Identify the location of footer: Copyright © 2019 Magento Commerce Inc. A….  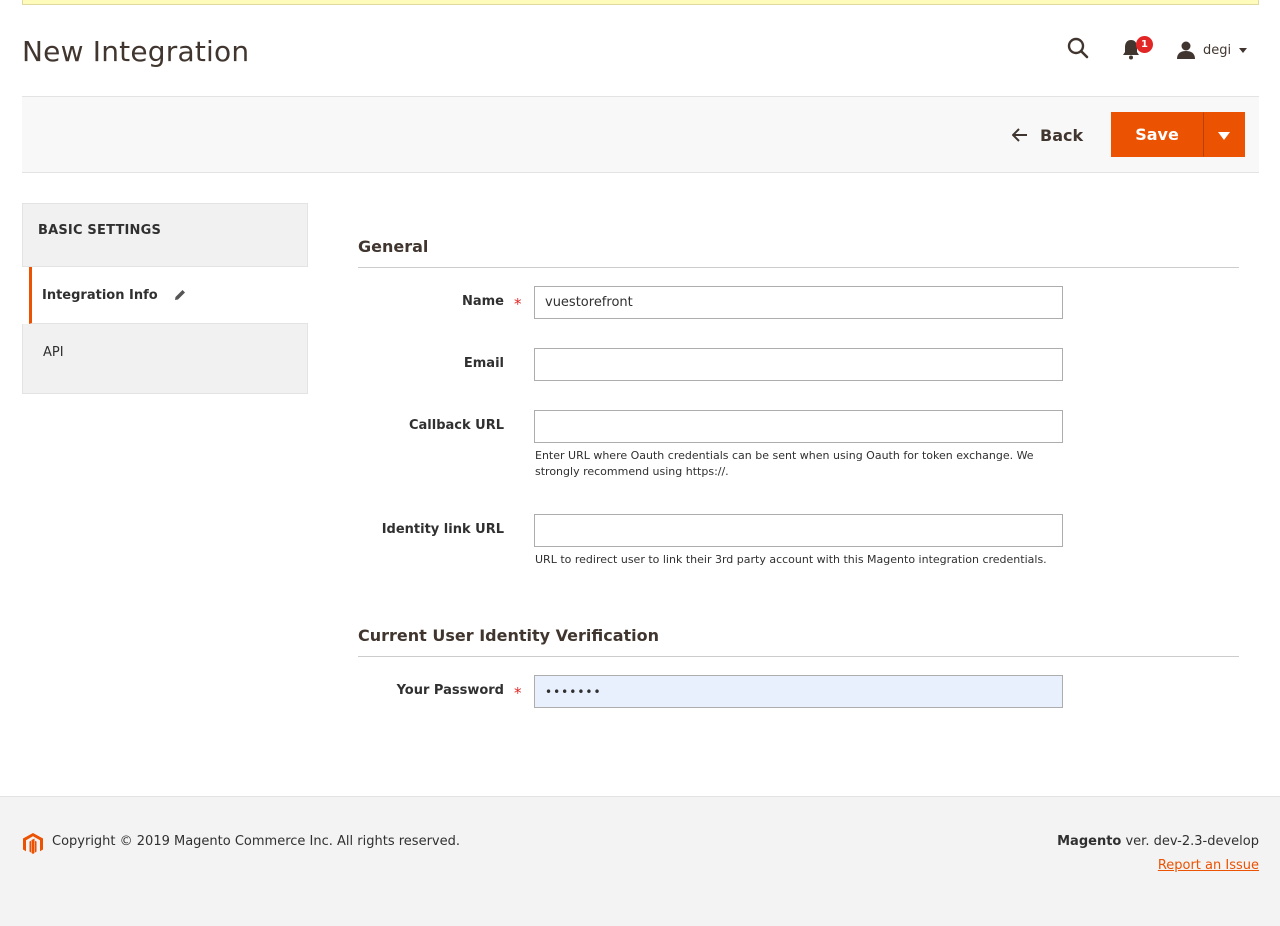
(640, 861).